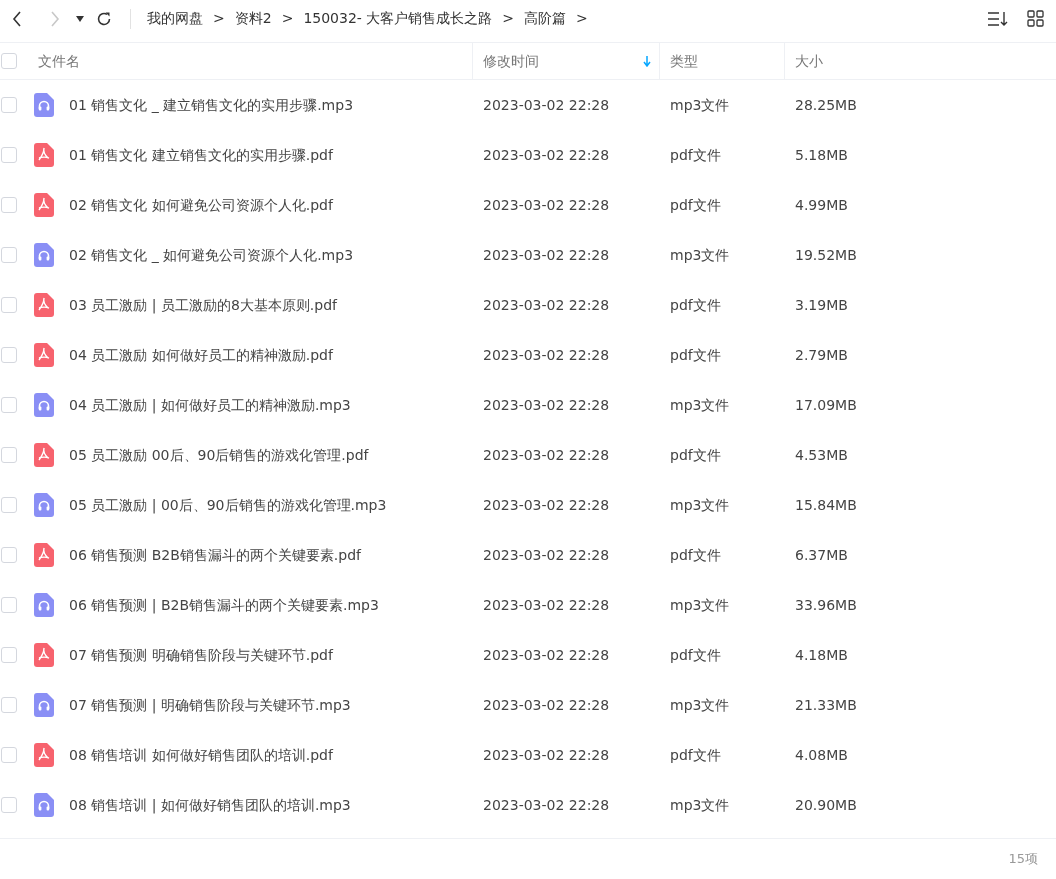  Describe the element at coordinates (398, 18) in the screenshot. I see `breadcrumb-link: 150032- 大客户销售成长之路` at that location.